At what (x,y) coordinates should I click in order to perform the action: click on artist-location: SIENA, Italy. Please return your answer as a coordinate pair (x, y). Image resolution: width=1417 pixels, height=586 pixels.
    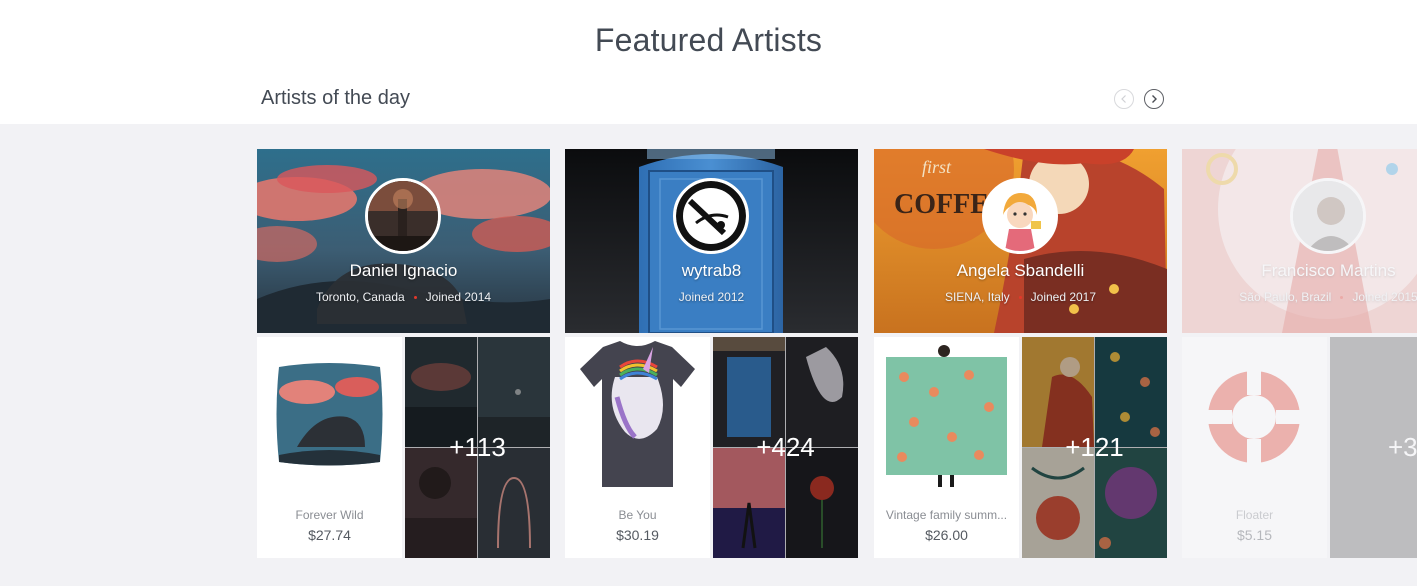
    Looking at the image, I should click on (977, 297).